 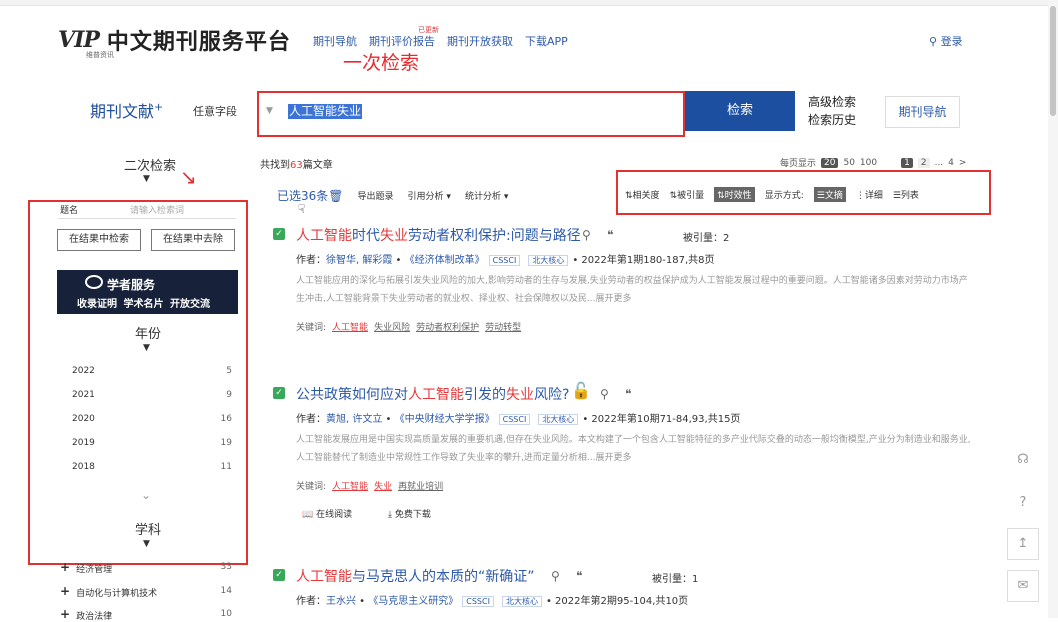 I want to click on sort-toolbar: ⇅相关度 ⇅被引量 ⇅时效性 显示方式: ☰文摘 ⋮详细 ☰列表, so click(x=772, y=194).